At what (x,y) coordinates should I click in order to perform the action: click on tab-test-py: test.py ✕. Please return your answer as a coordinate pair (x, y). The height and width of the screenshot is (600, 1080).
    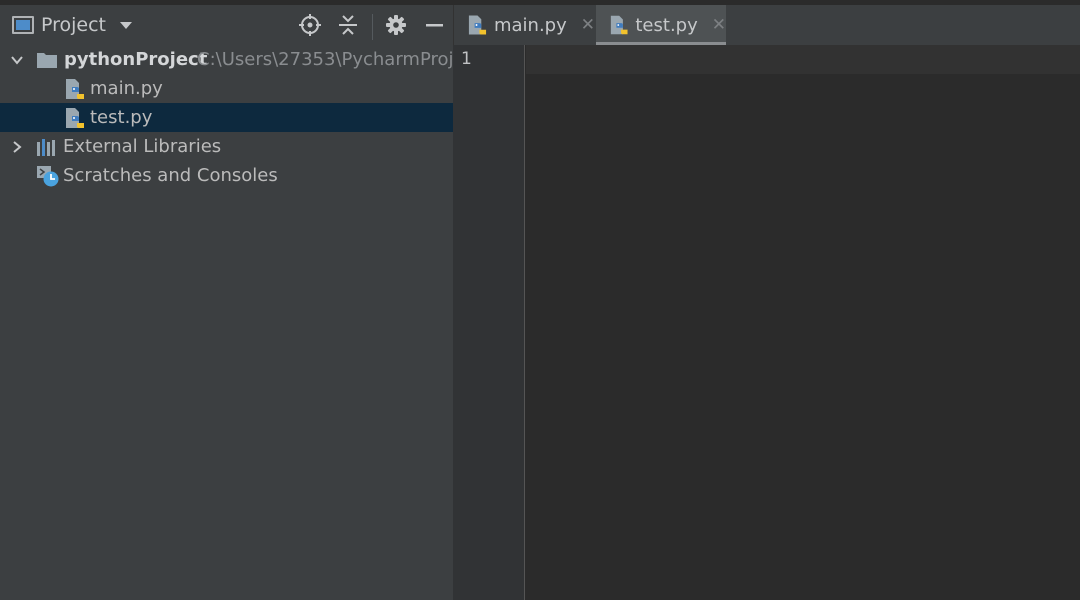
    Looking at the image, I should click on (661, 25).